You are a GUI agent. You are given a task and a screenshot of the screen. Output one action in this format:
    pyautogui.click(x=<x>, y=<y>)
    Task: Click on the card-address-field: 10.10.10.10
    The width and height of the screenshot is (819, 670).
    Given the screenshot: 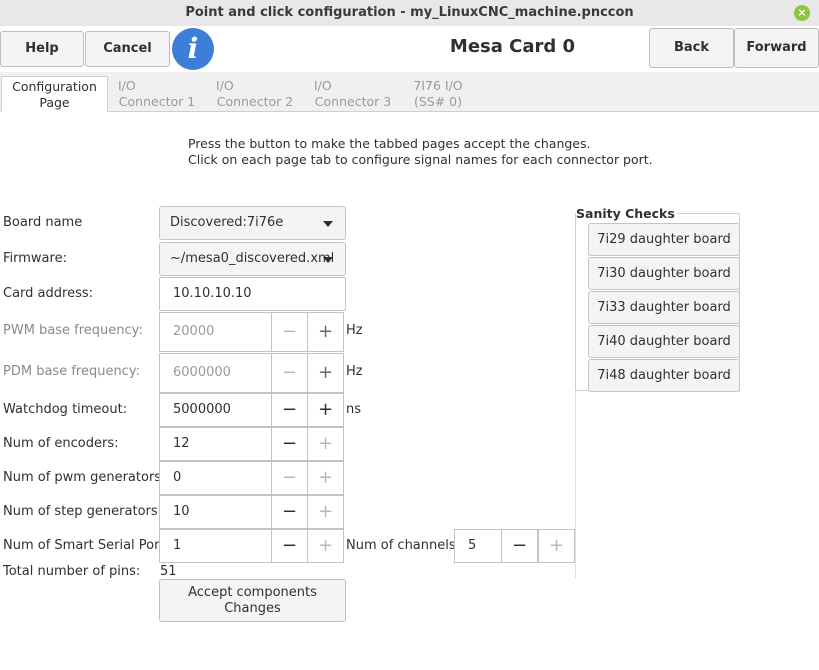 What is the action you would take?
    pyautogui.click(x=252, y=294)
    